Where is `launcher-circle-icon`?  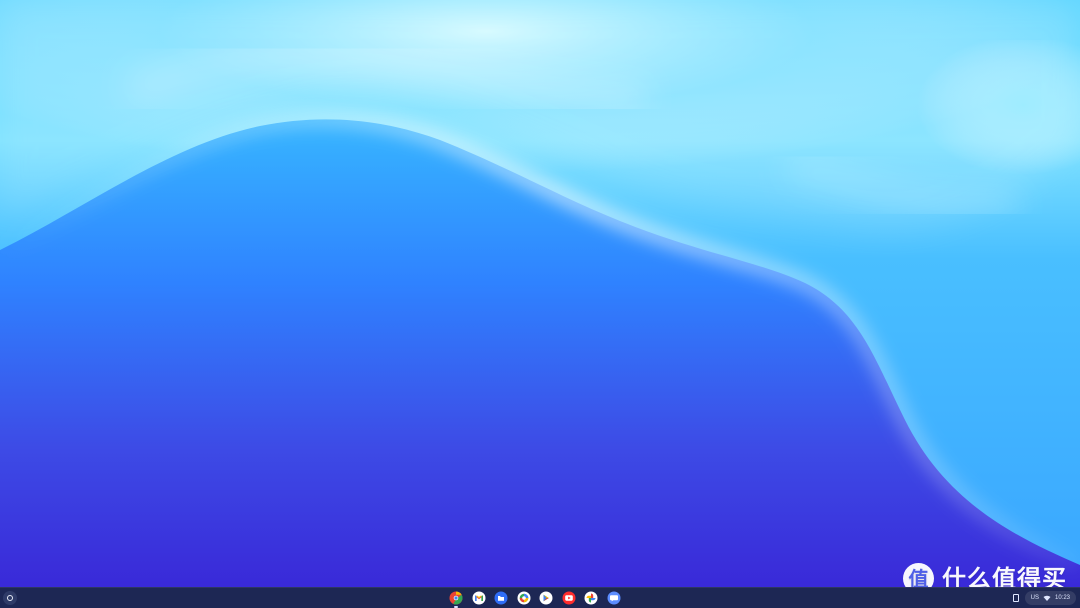 launcher-circle-icon is located at coordinates (10, 598).